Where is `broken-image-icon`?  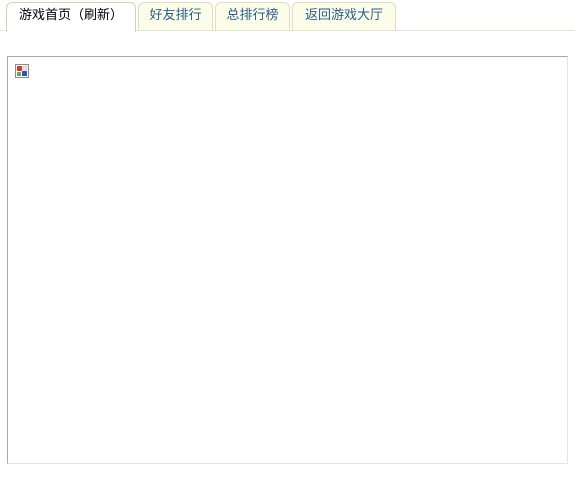
broken-image-icon is located at coordinates (22, 71).